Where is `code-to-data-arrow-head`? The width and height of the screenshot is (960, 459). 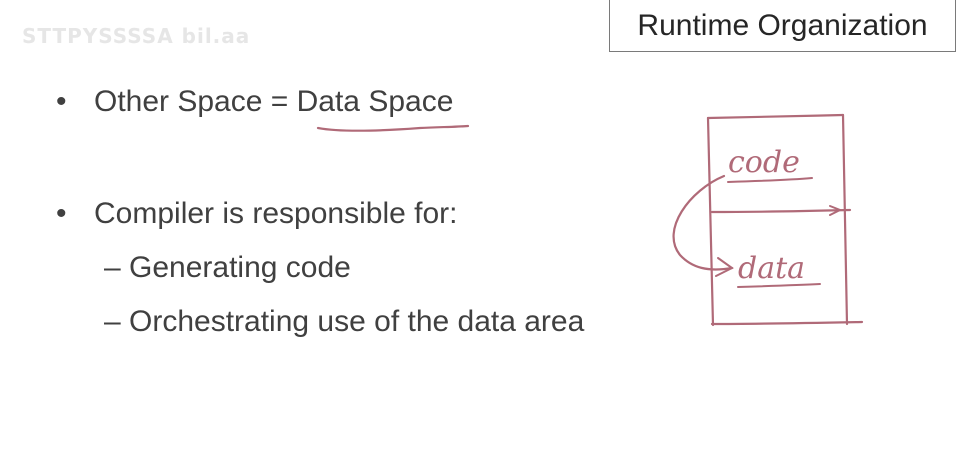
code-to-data-arrow-head is located at coordinates (724, 267).